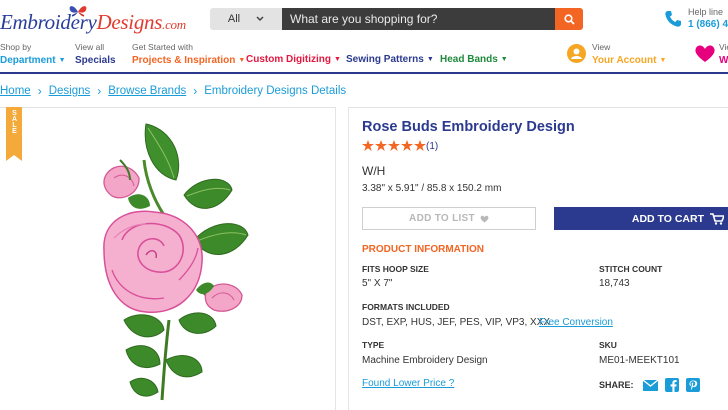  What do you see at coordinates (15, 91) in the screenshot?
I see `breadcrumb-home: Home` at bounding box center [15, 91].